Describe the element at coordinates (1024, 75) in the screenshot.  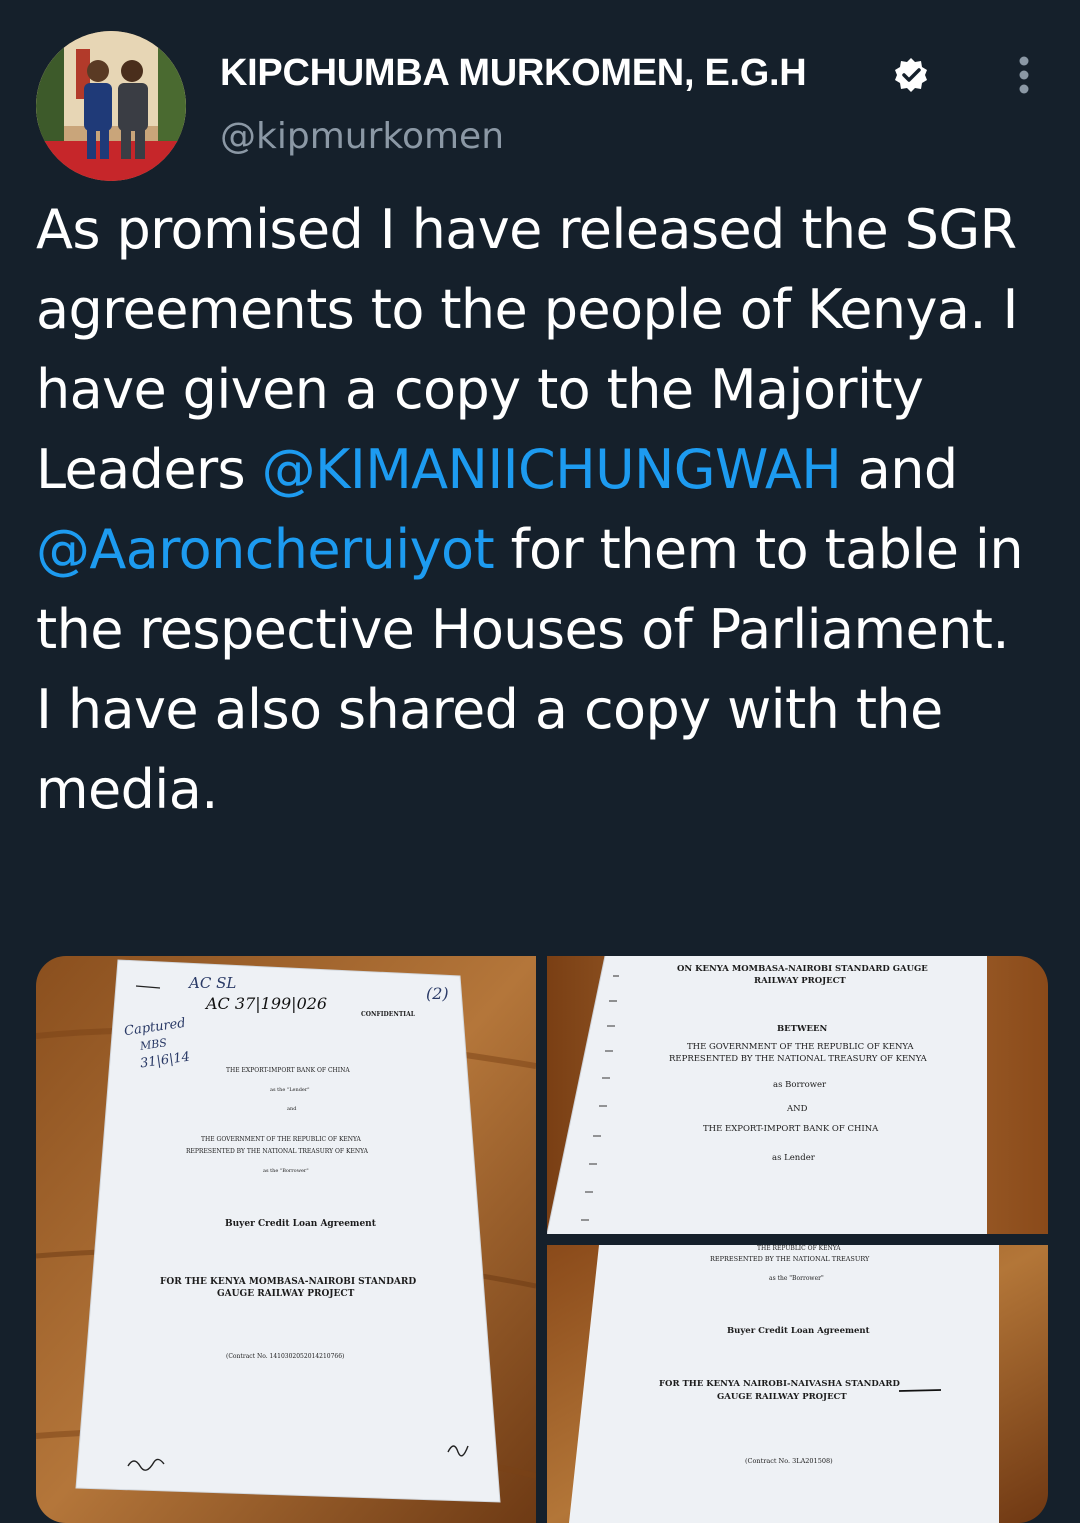
I see `more-options-icon` at that location.